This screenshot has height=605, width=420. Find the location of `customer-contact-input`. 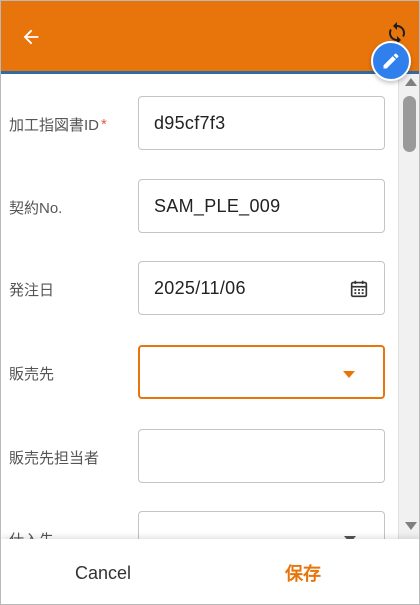

customer-contact-input is located at coordinates (261, 456).